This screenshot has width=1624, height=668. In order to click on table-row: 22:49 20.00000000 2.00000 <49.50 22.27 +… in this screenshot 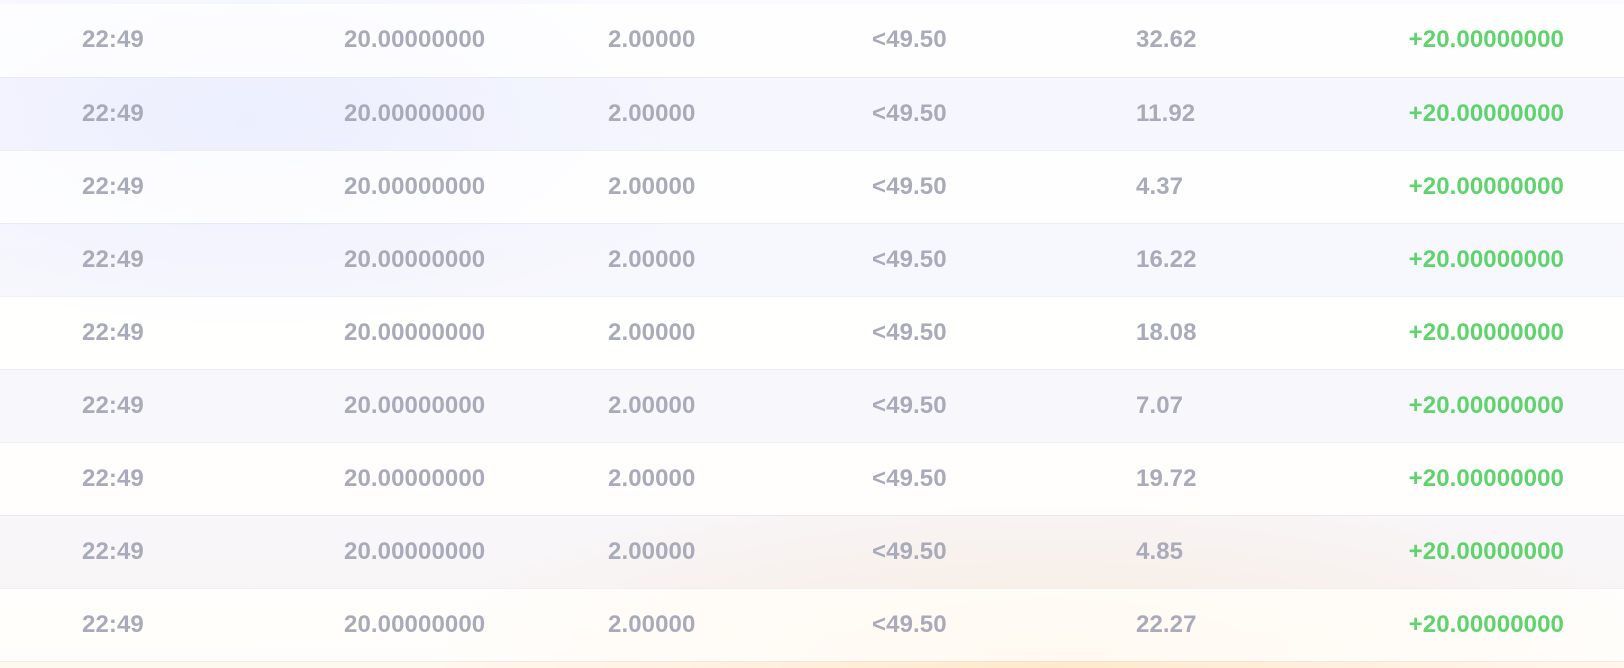, I will do `click(812, 625)`.